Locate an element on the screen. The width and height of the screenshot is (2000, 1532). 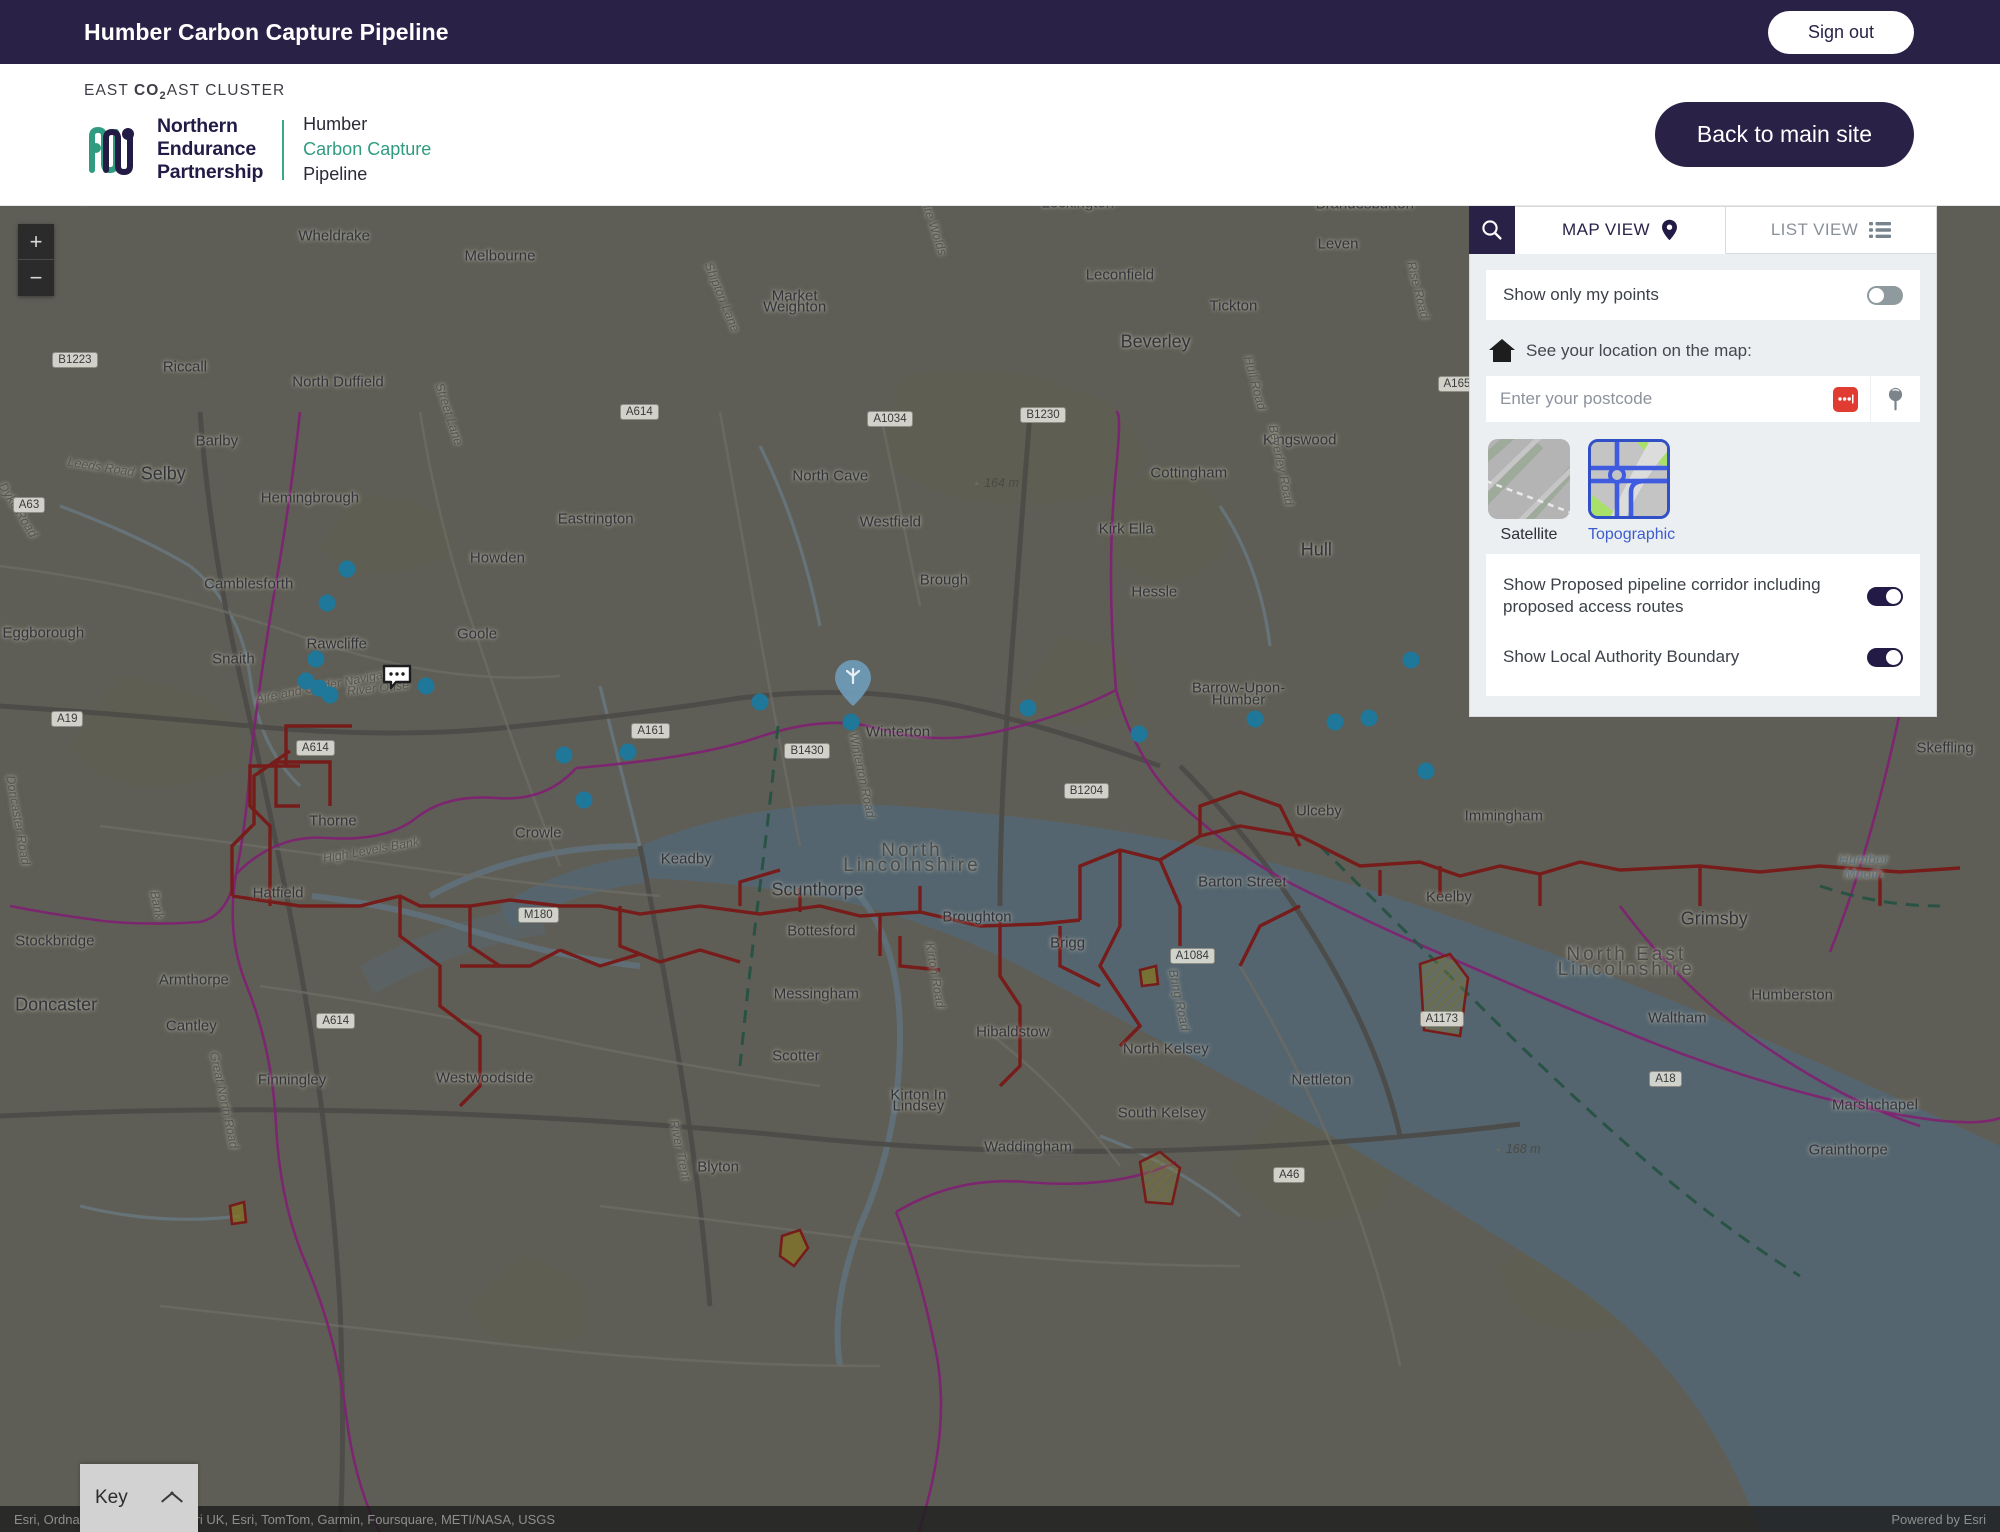
layer-pipeline-corridor-toggle is located at coordinates (1885, 596).